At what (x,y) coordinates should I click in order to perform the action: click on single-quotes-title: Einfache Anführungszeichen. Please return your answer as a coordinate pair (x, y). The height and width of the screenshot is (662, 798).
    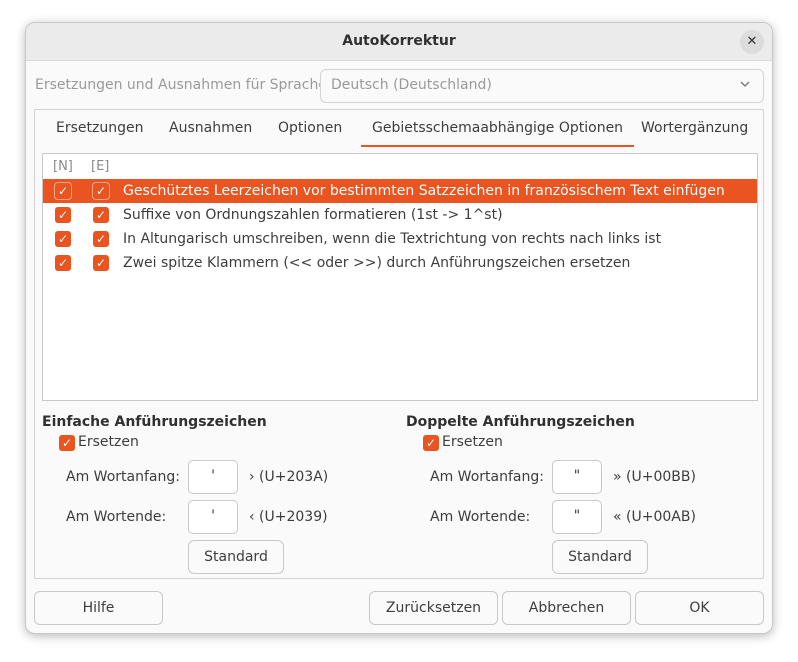
    Looking at the image, I should click on (154, 422).